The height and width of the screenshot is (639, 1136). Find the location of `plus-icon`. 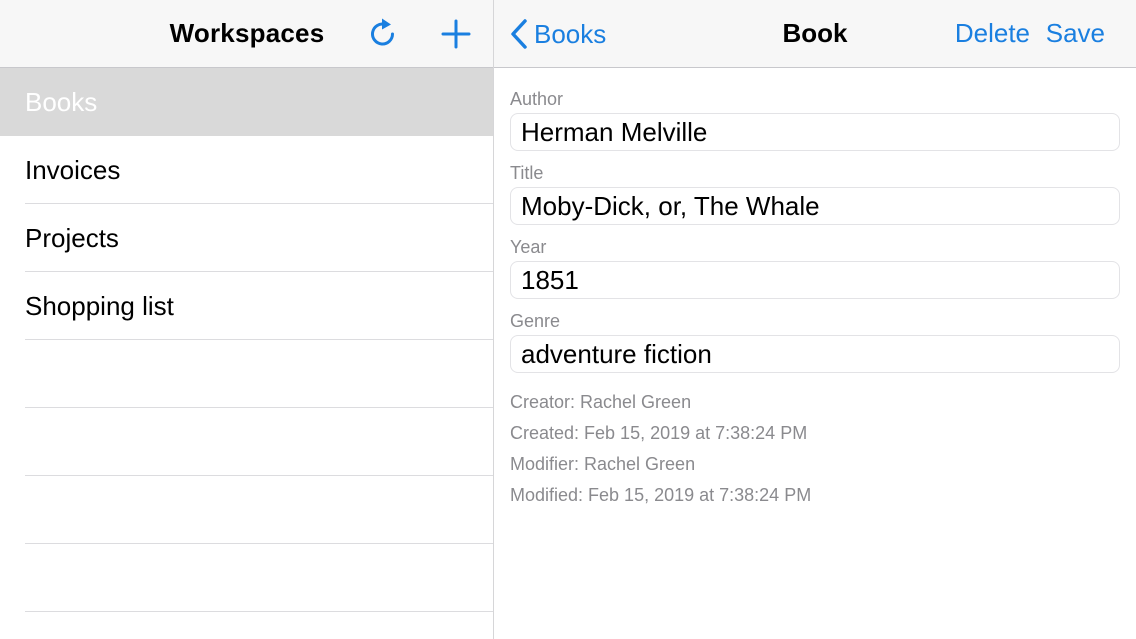

plus-icon is located at coordinates (456, 34).